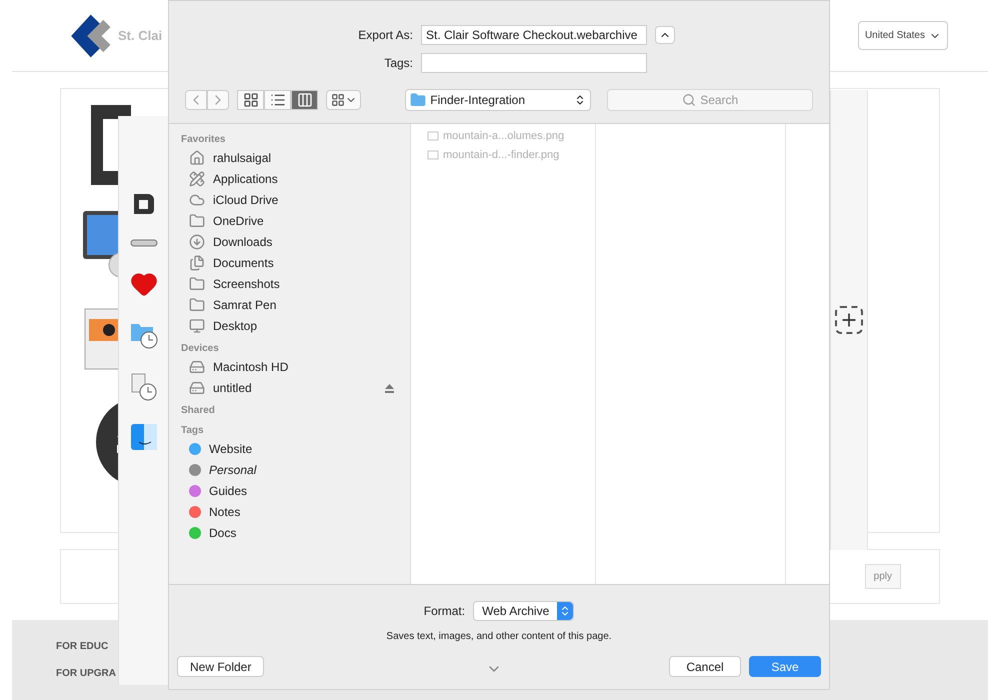  What do you see at coordinates (705, 666) in the screenshot?
I see `cancel-button: Cancel` at bounding box center [705, 666].